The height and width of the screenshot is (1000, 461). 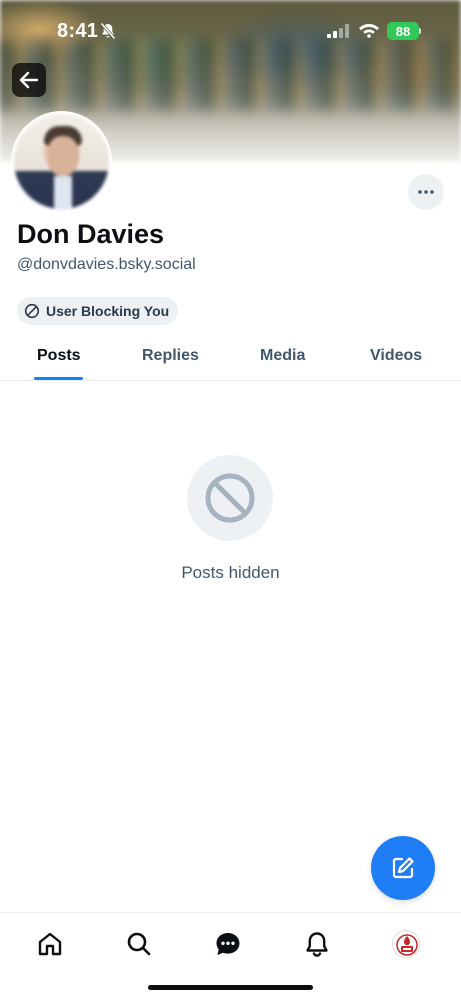 I want to click on nav-notifications, so click(x=317, y=944).